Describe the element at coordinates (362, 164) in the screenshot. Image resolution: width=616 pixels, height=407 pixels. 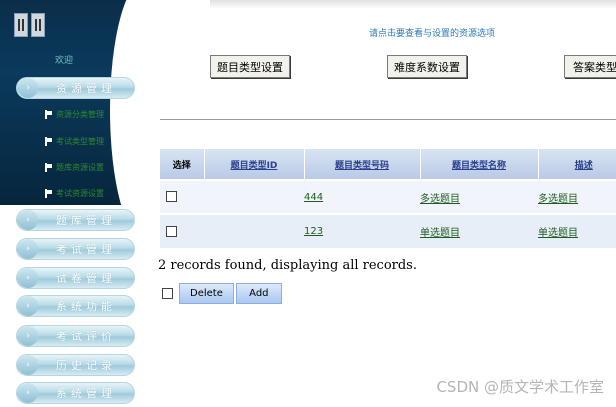
I see `column-header-code: 题目类型号码` at that location.